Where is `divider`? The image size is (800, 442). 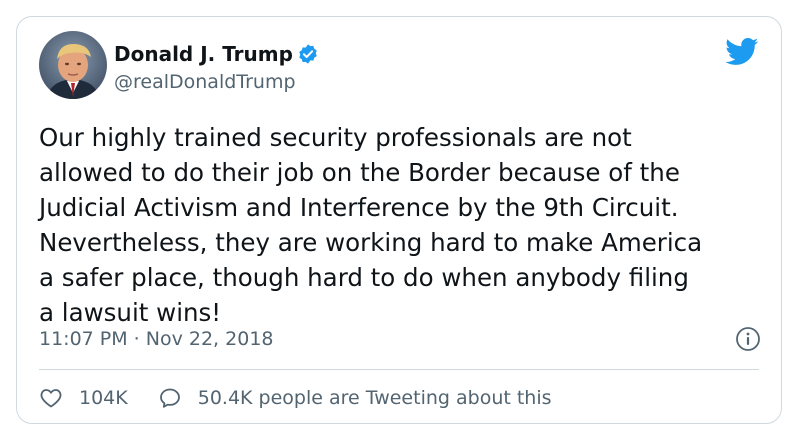 divider is located at coordinates (399, 369).